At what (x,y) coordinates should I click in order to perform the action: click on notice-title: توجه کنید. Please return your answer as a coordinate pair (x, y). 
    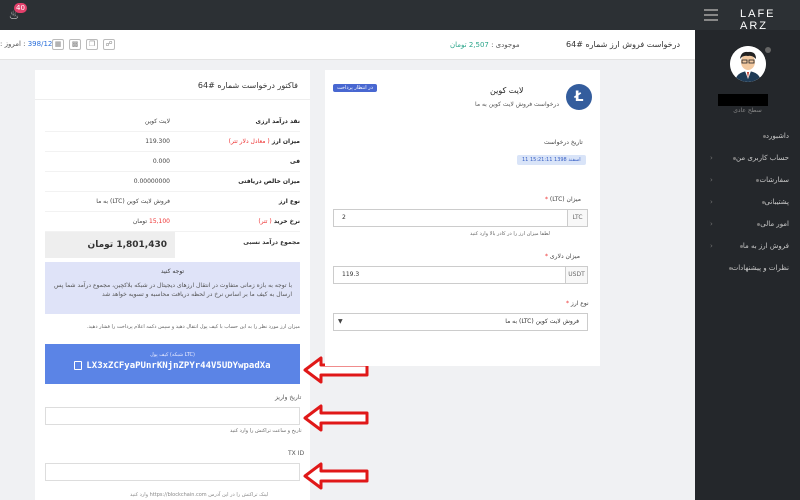
    Looking at the image, I should click on (172, 271).